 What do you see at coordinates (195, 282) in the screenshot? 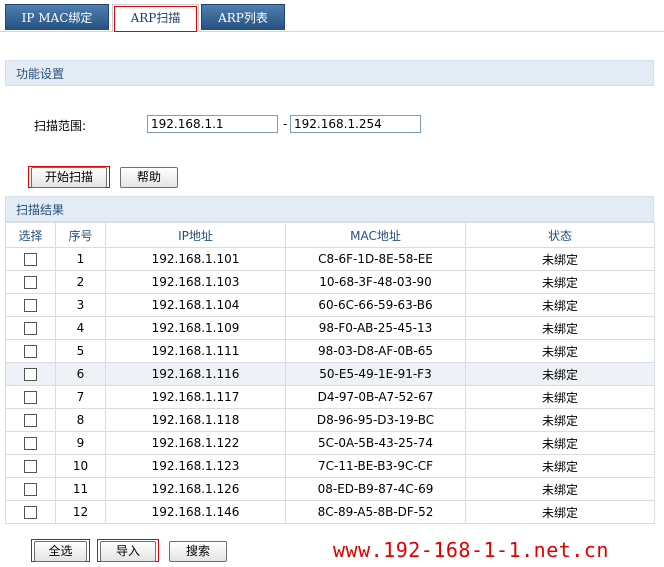
I see `row-ip: 192.168.1.103` at bounding box center [195, 282].